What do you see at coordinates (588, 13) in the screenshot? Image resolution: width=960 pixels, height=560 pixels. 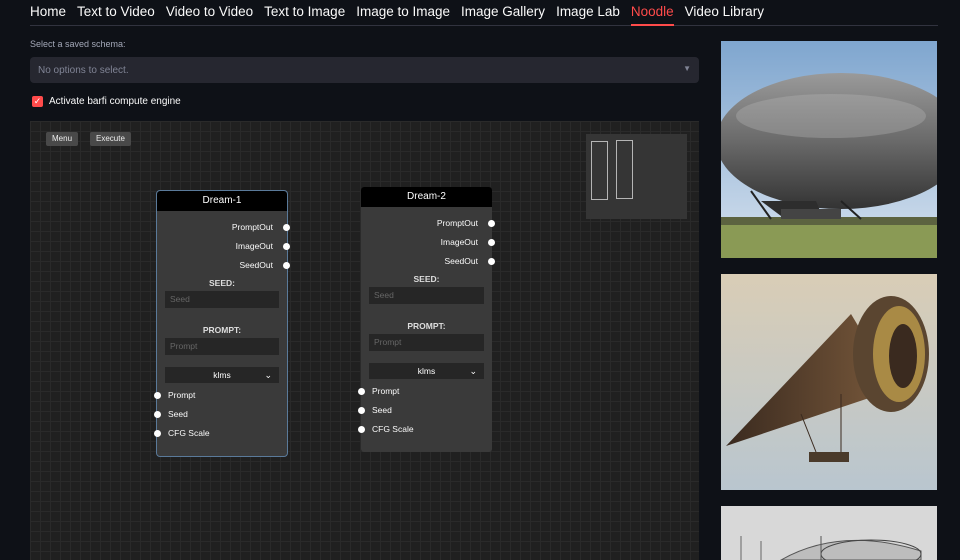 I see `tab-image-lab: Image Lab` at bounding box center [588, 13].